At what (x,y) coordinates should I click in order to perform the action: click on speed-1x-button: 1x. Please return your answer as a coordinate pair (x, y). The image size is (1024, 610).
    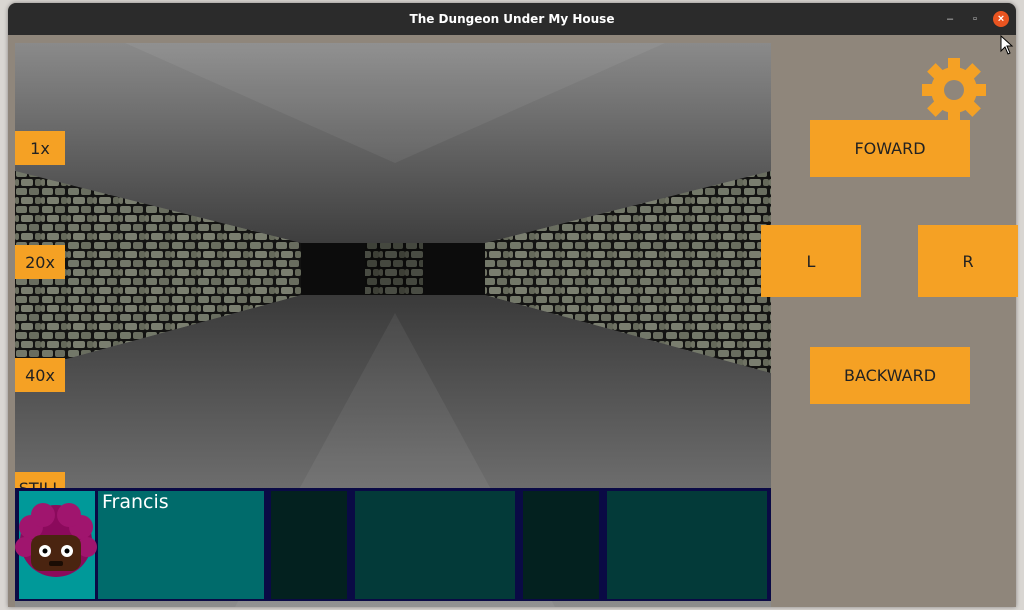
    Looking at the image, I should click on (40, 148).